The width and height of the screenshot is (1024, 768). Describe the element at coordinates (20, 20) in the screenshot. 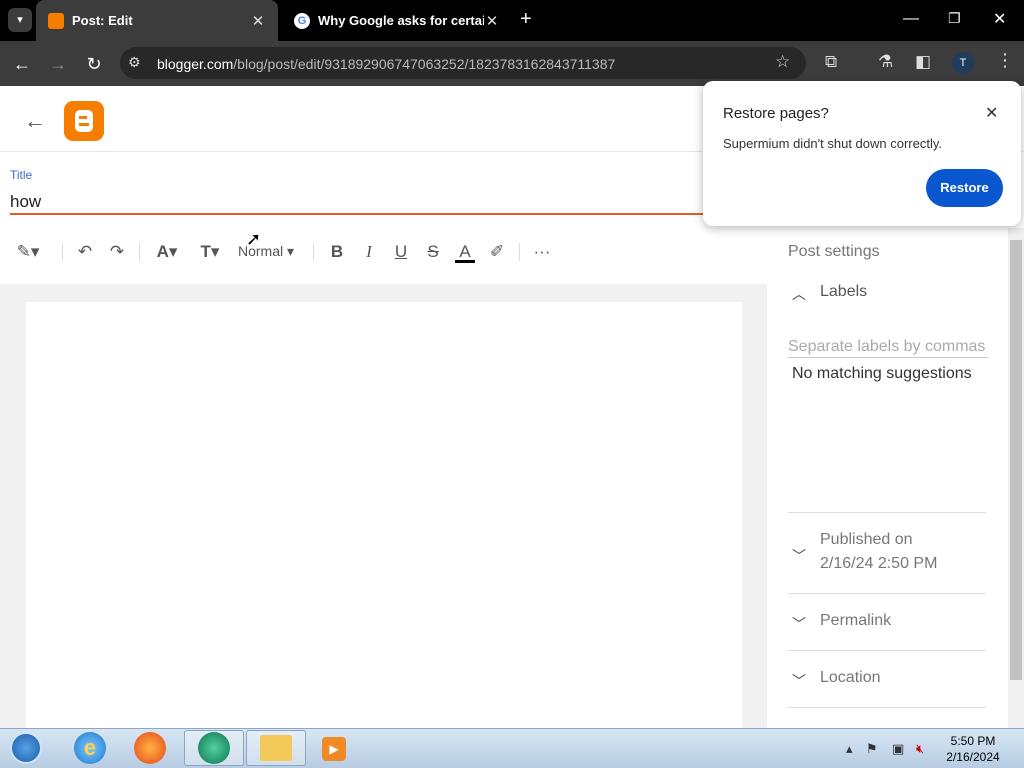

I see `tab-search-button: ▾` at that location.